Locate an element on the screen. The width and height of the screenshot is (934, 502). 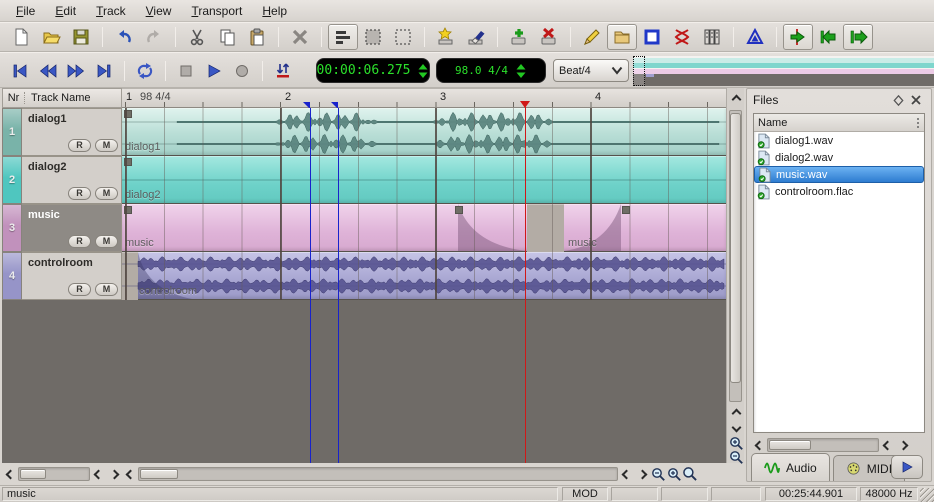
rewind-button is located at coordinates (48, 71).